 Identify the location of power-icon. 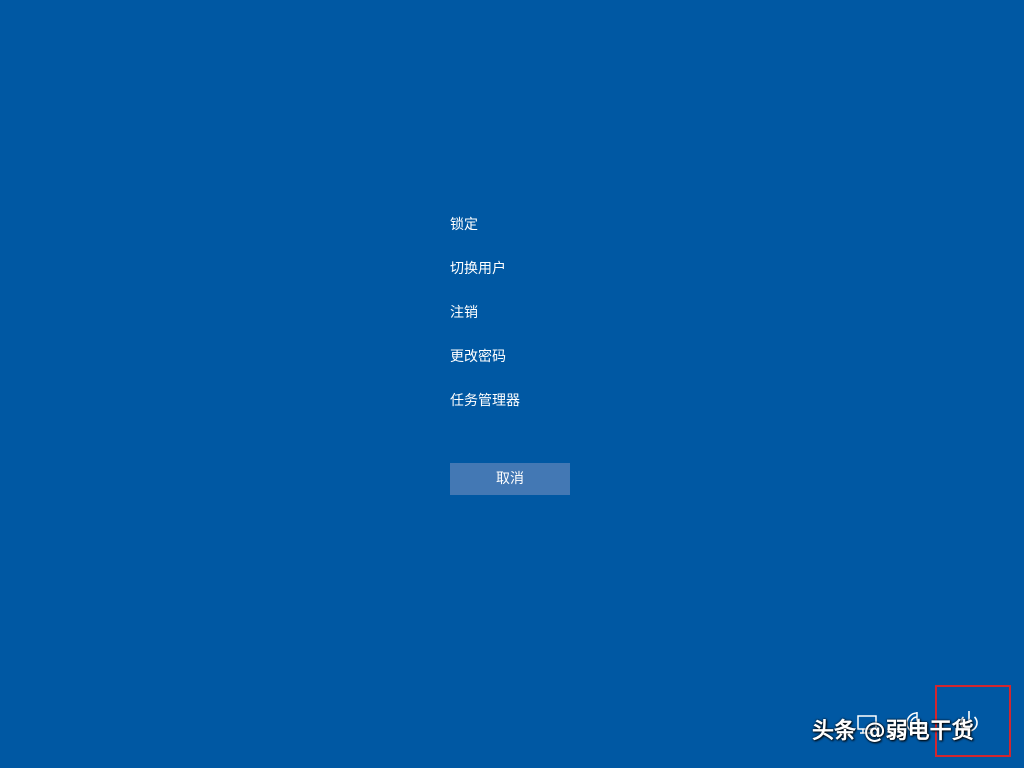
(969, 722).